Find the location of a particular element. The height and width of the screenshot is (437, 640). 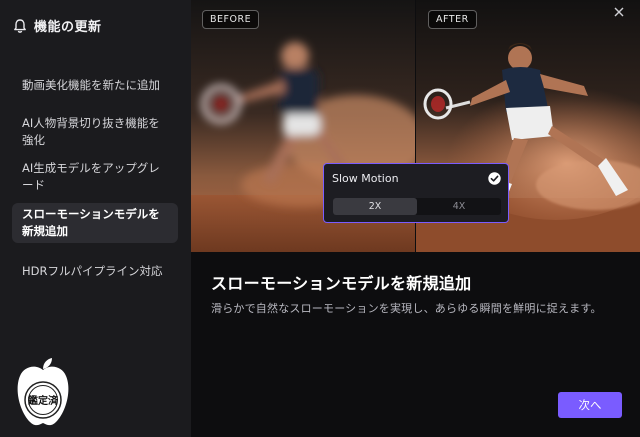

before-label: BEFORE is located at coordinates (231, 19).